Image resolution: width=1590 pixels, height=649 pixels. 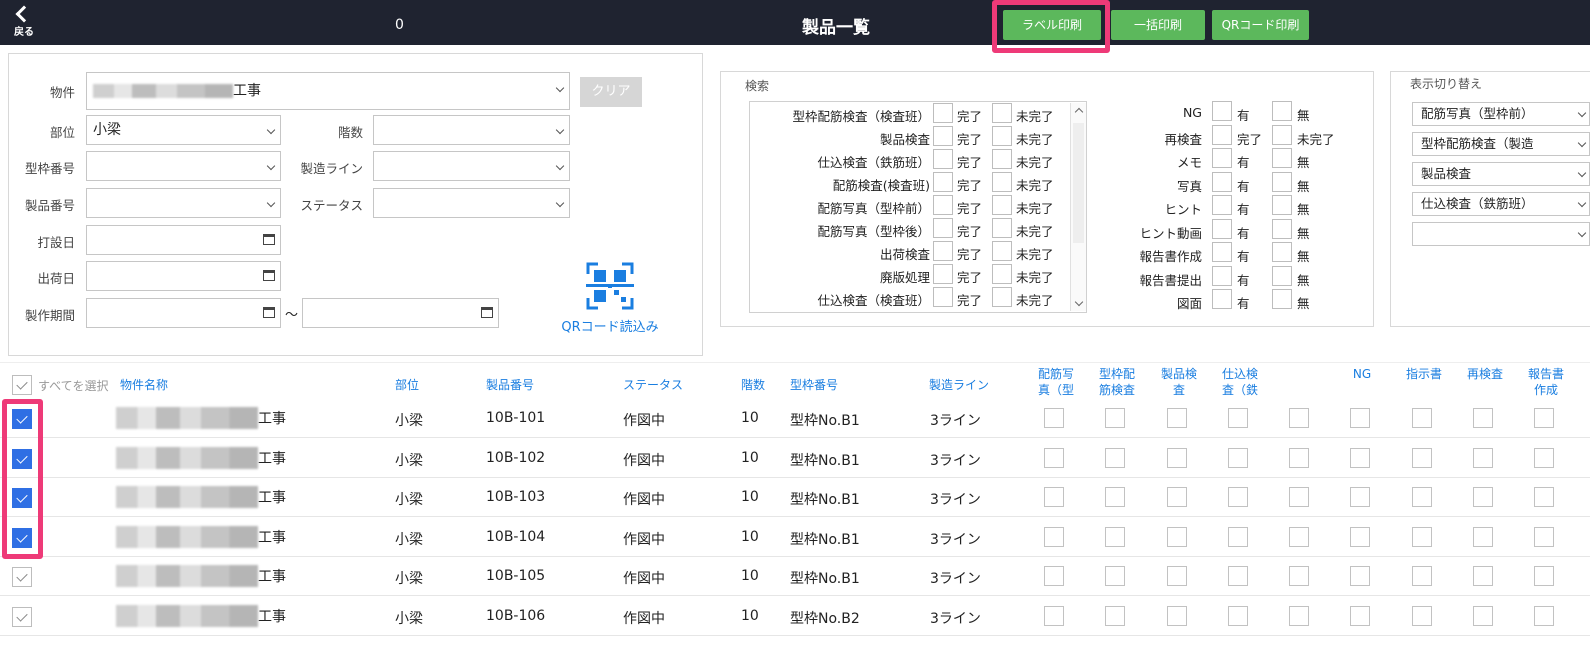 What do you see at coordinates (144, 385) in the screenshot?
I see `header-property: 物件名称` at bounding box center [144, 385].